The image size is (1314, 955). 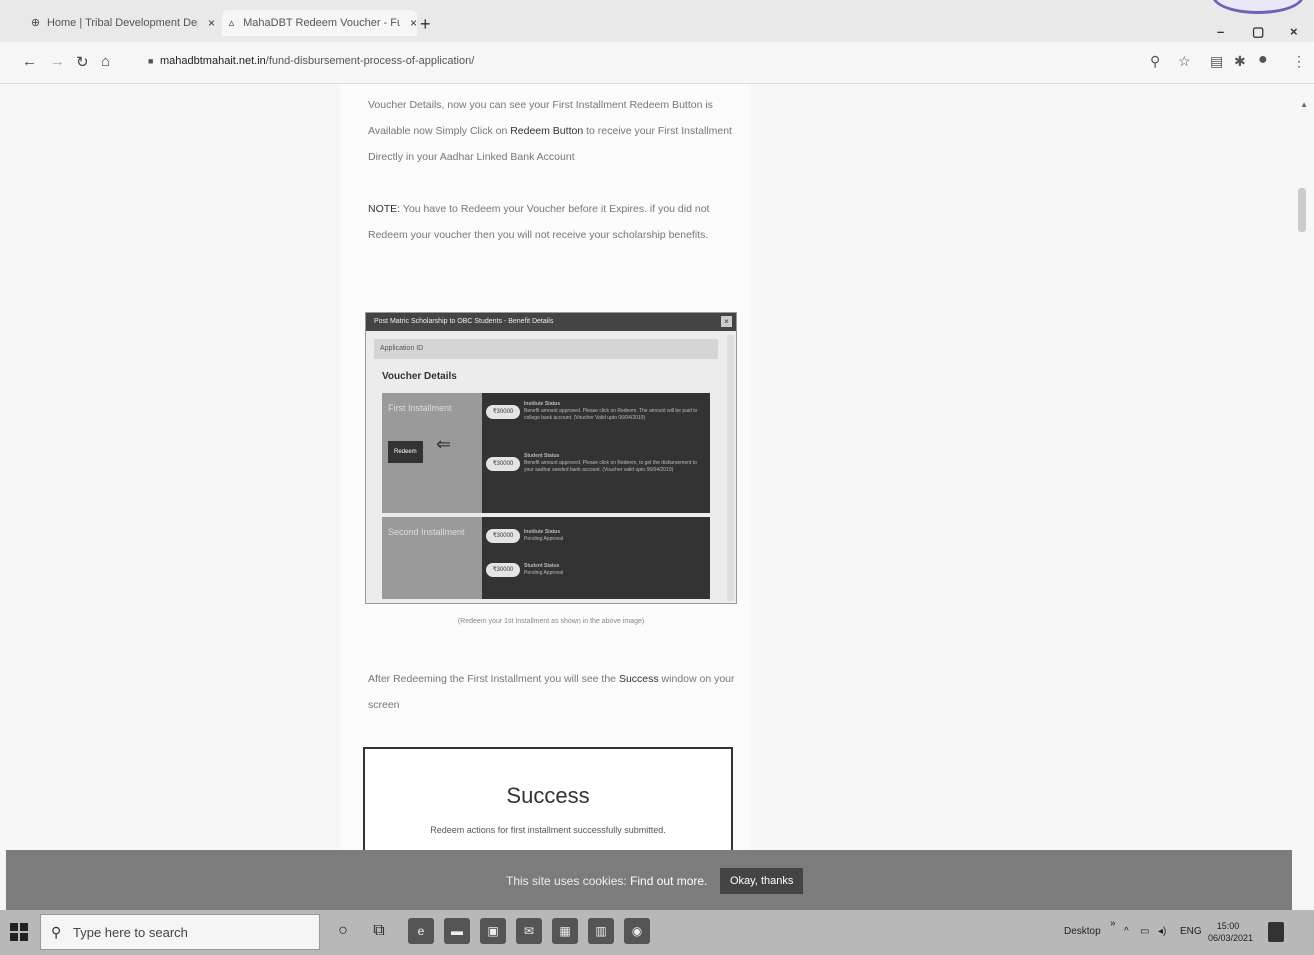 What do you see at coordinates (384, 209) in the screenshot?
I see `note-label: NOTE:` at bounding box center [384, 209].